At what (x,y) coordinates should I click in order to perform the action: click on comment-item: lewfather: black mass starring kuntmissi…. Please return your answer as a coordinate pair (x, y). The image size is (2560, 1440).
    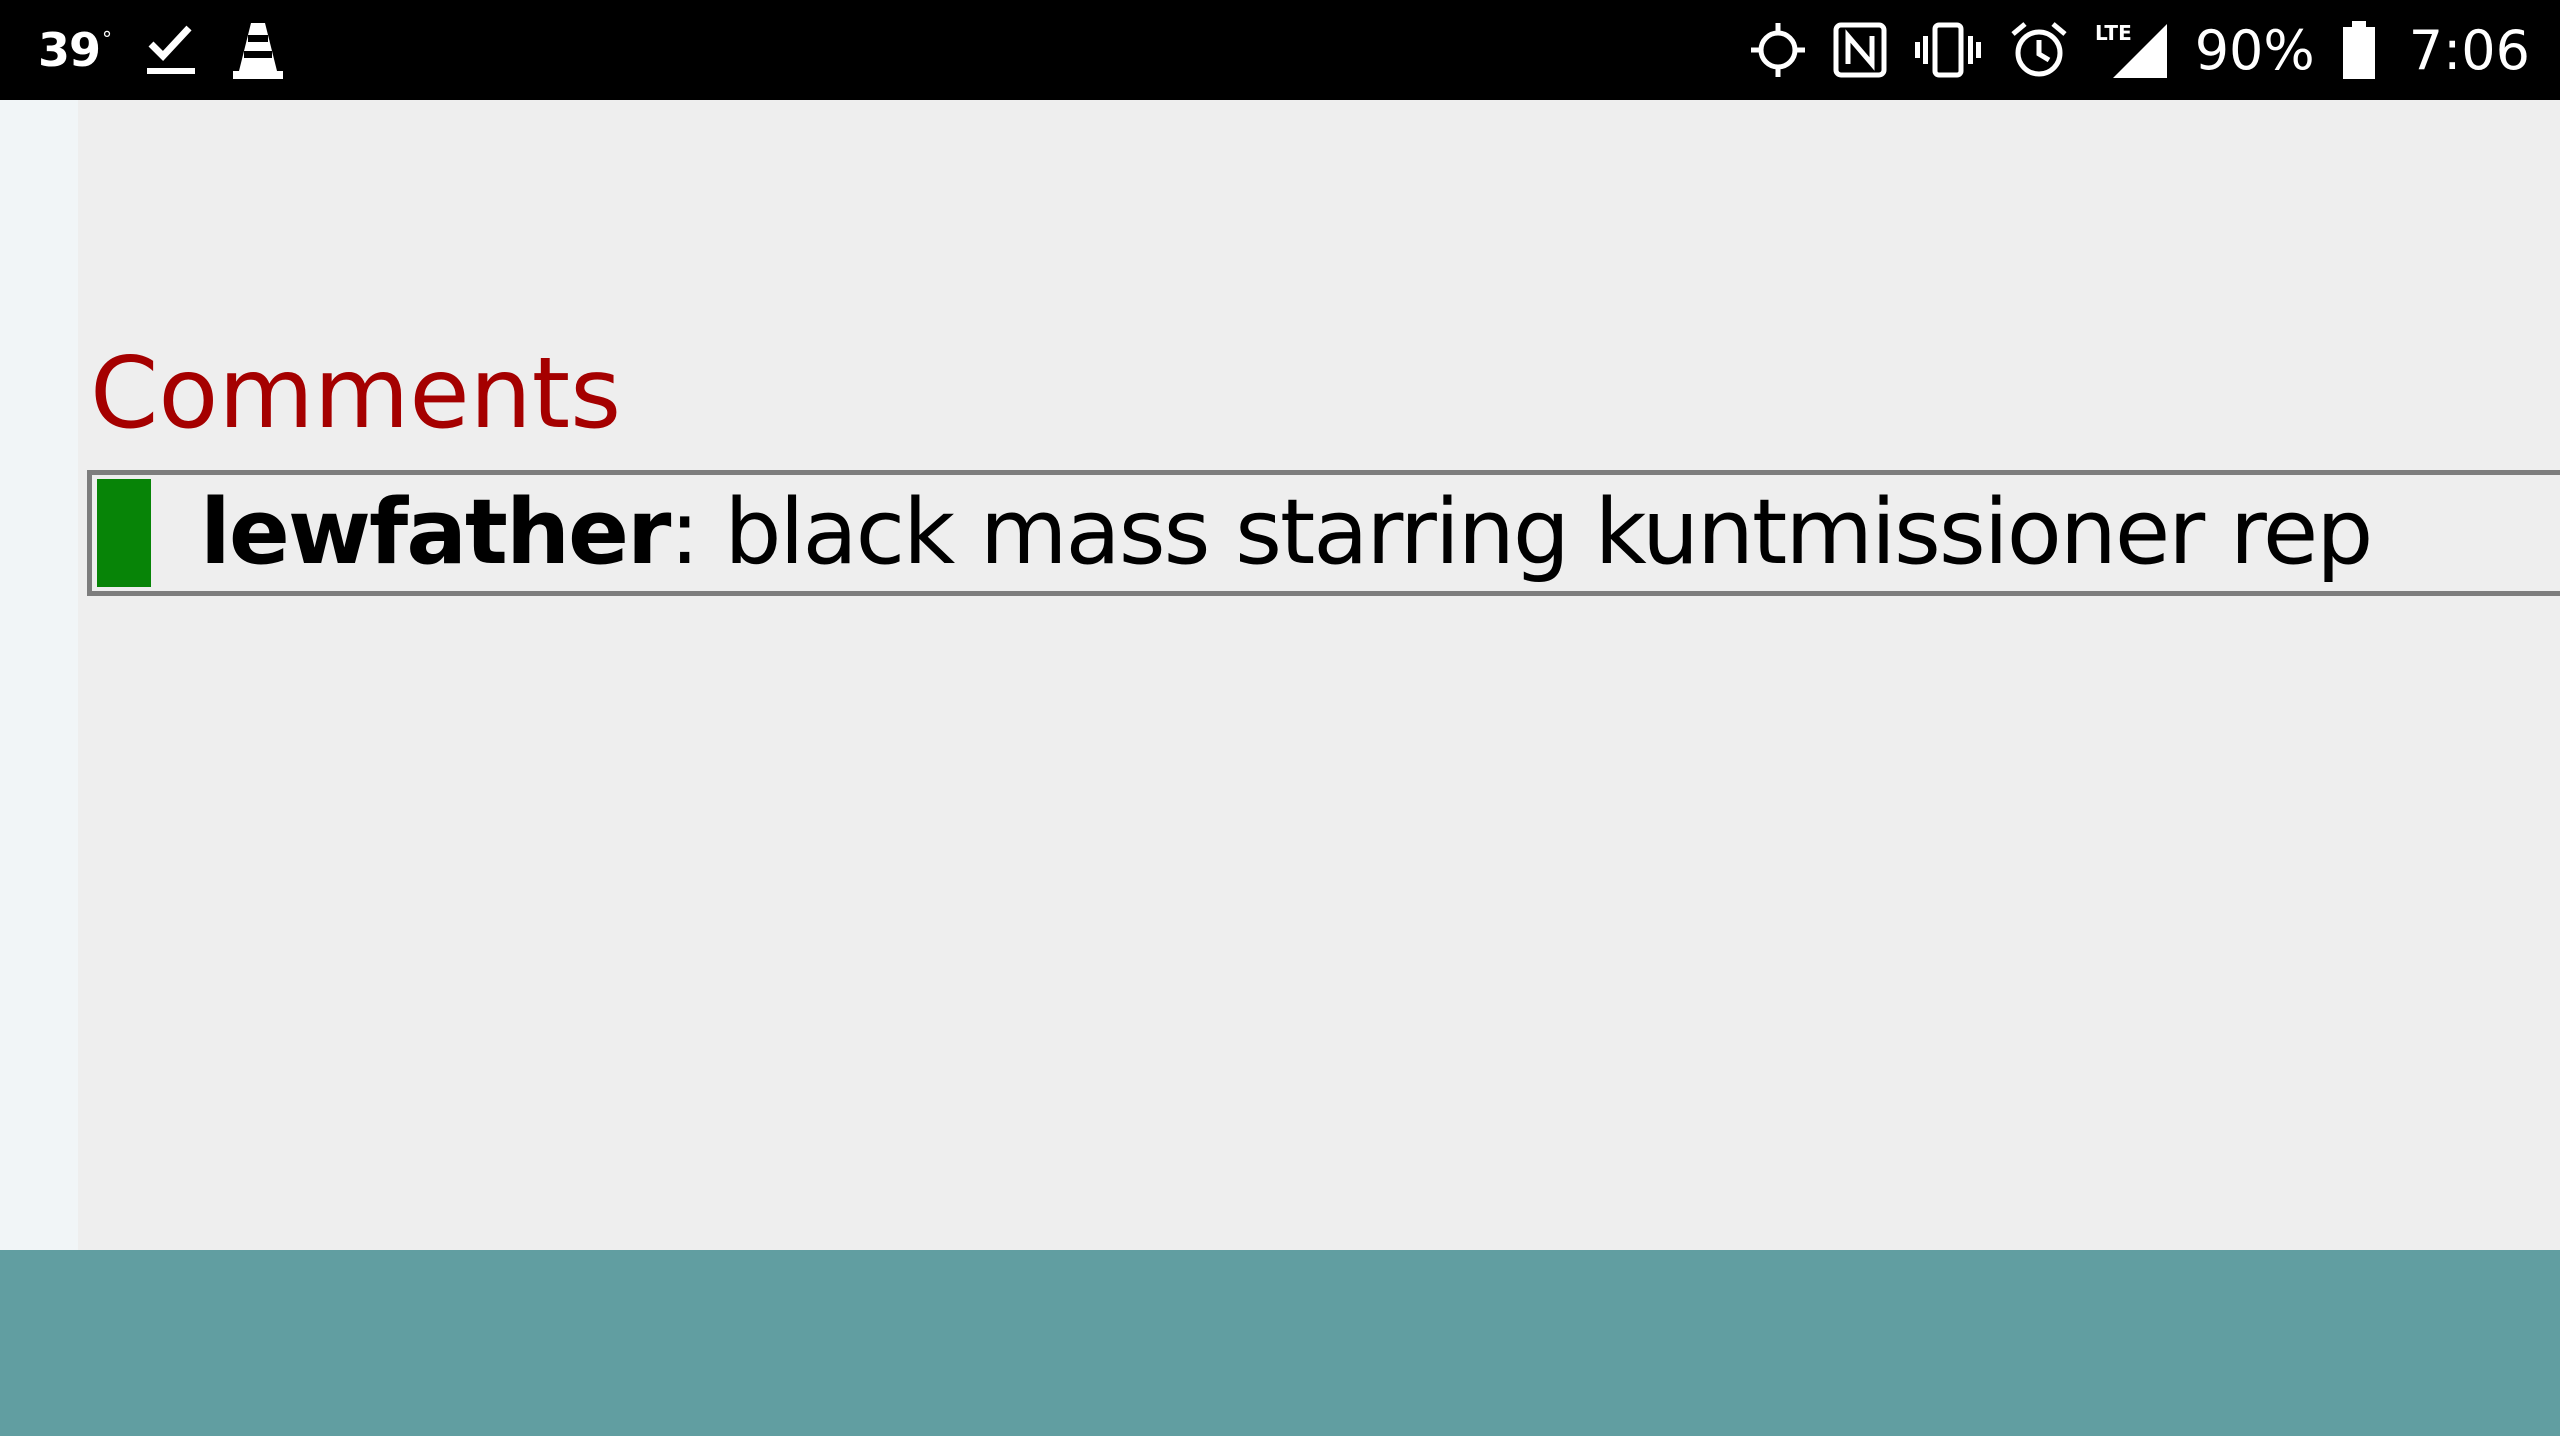
    Looking at the image, I should click on (1323, 533).